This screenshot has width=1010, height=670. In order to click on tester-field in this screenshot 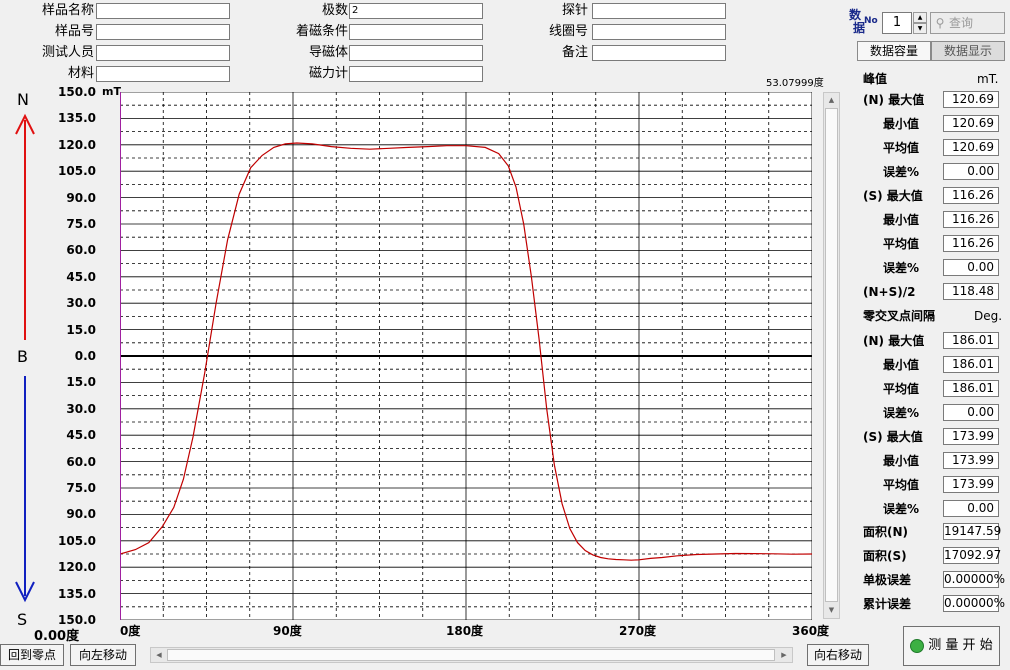, I will do `click(163, 53)`.